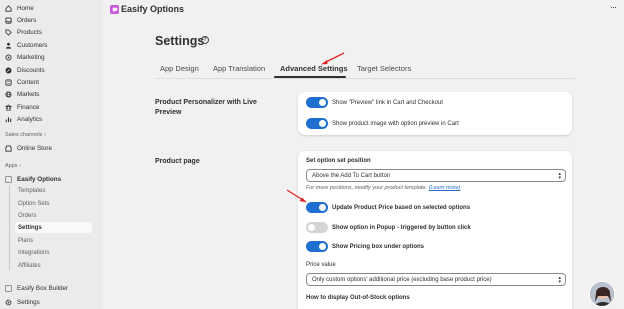  Describe the element at coordinates (206, 107) in the screenshot. I see `personalizer-heading: Product Personalizer with Live Preview` at that location.